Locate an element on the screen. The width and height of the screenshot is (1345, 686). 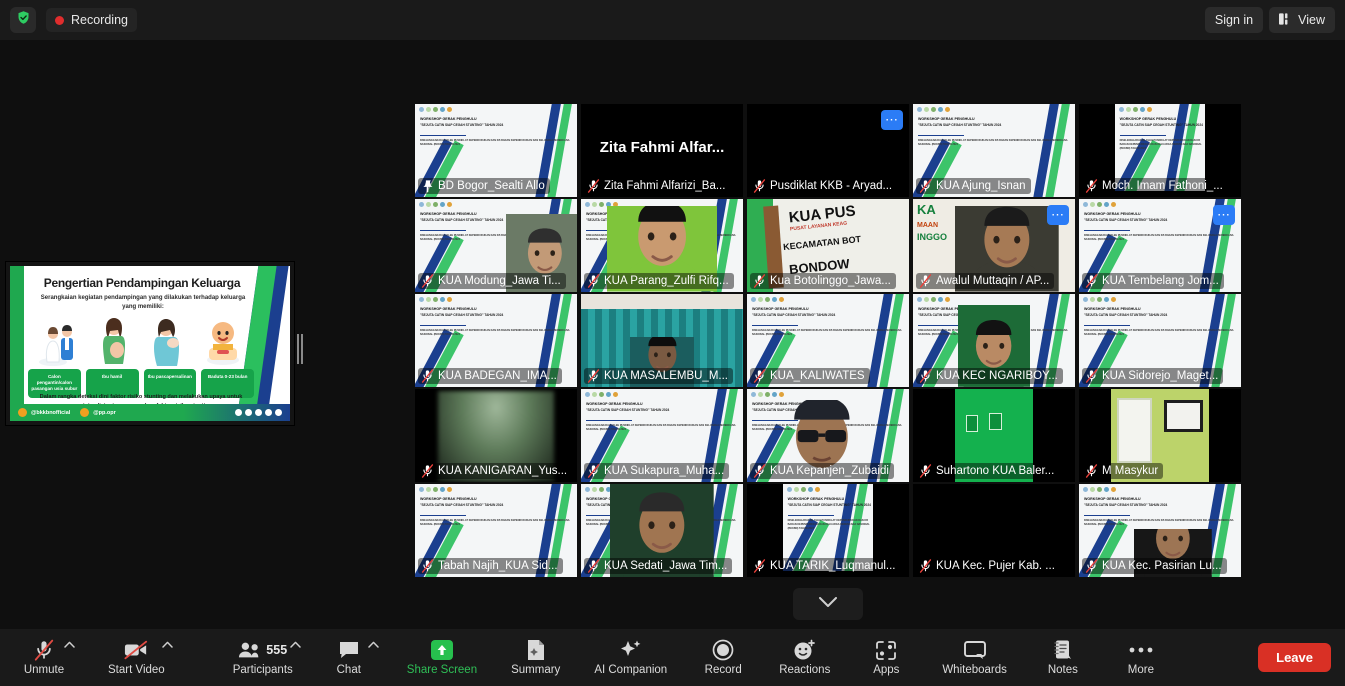
toolbar-ai-companion-button: AI Companion is located at coordinates (630, 658).